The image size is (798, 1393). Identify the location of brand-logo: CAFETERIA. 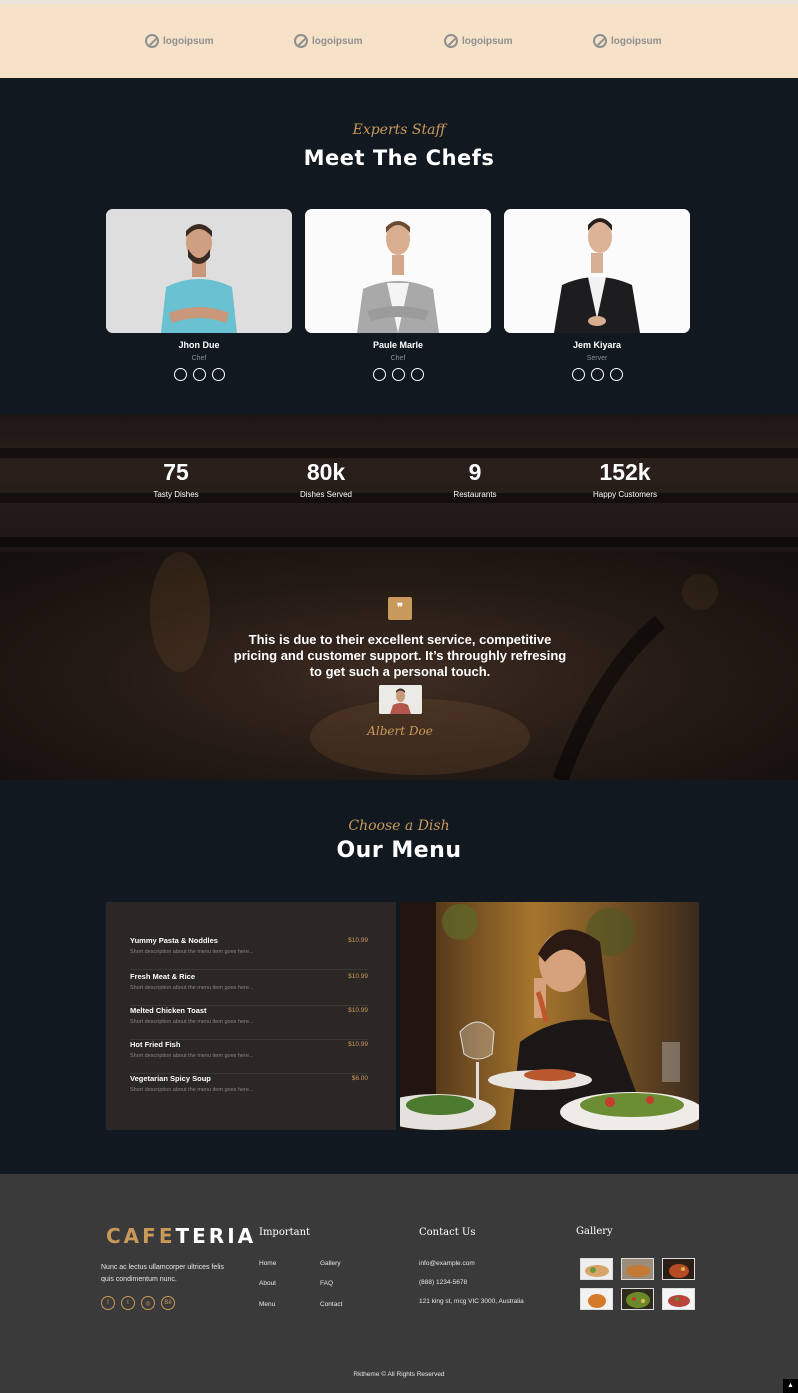
(181, 1236).